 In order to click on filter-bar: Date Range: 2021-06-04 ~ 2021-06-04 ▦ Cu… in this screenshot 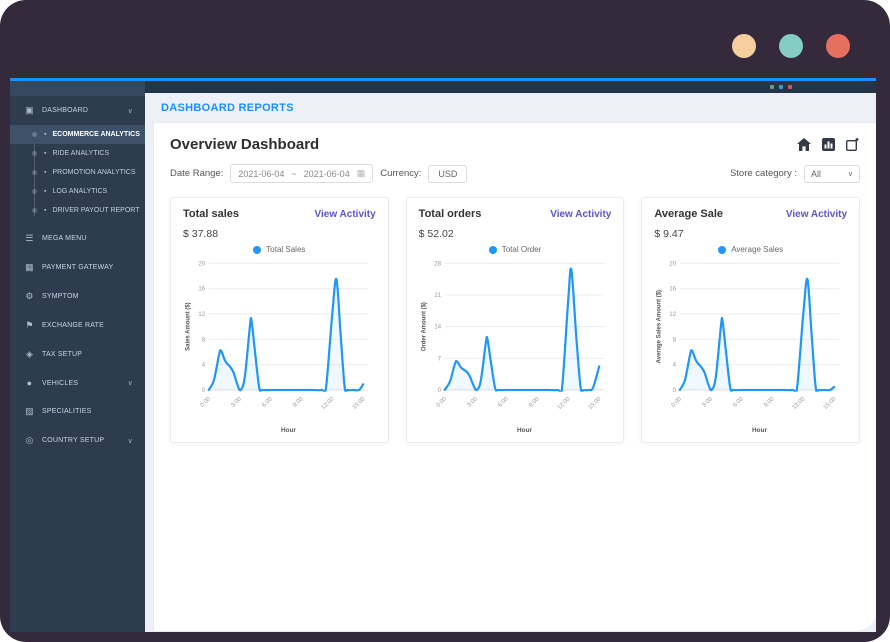, I will do `click(515, 173)`.